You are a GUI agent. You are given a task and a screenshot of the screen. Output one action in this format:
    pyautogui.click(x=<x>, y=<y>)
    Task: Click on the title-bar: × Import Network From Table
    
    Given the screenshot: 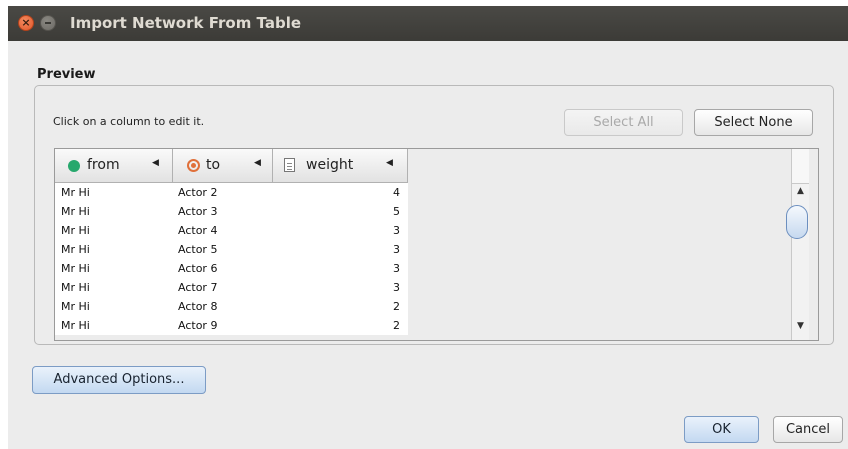 What is the action you would take?
    pyautogui.click(x=428, y=23)
    